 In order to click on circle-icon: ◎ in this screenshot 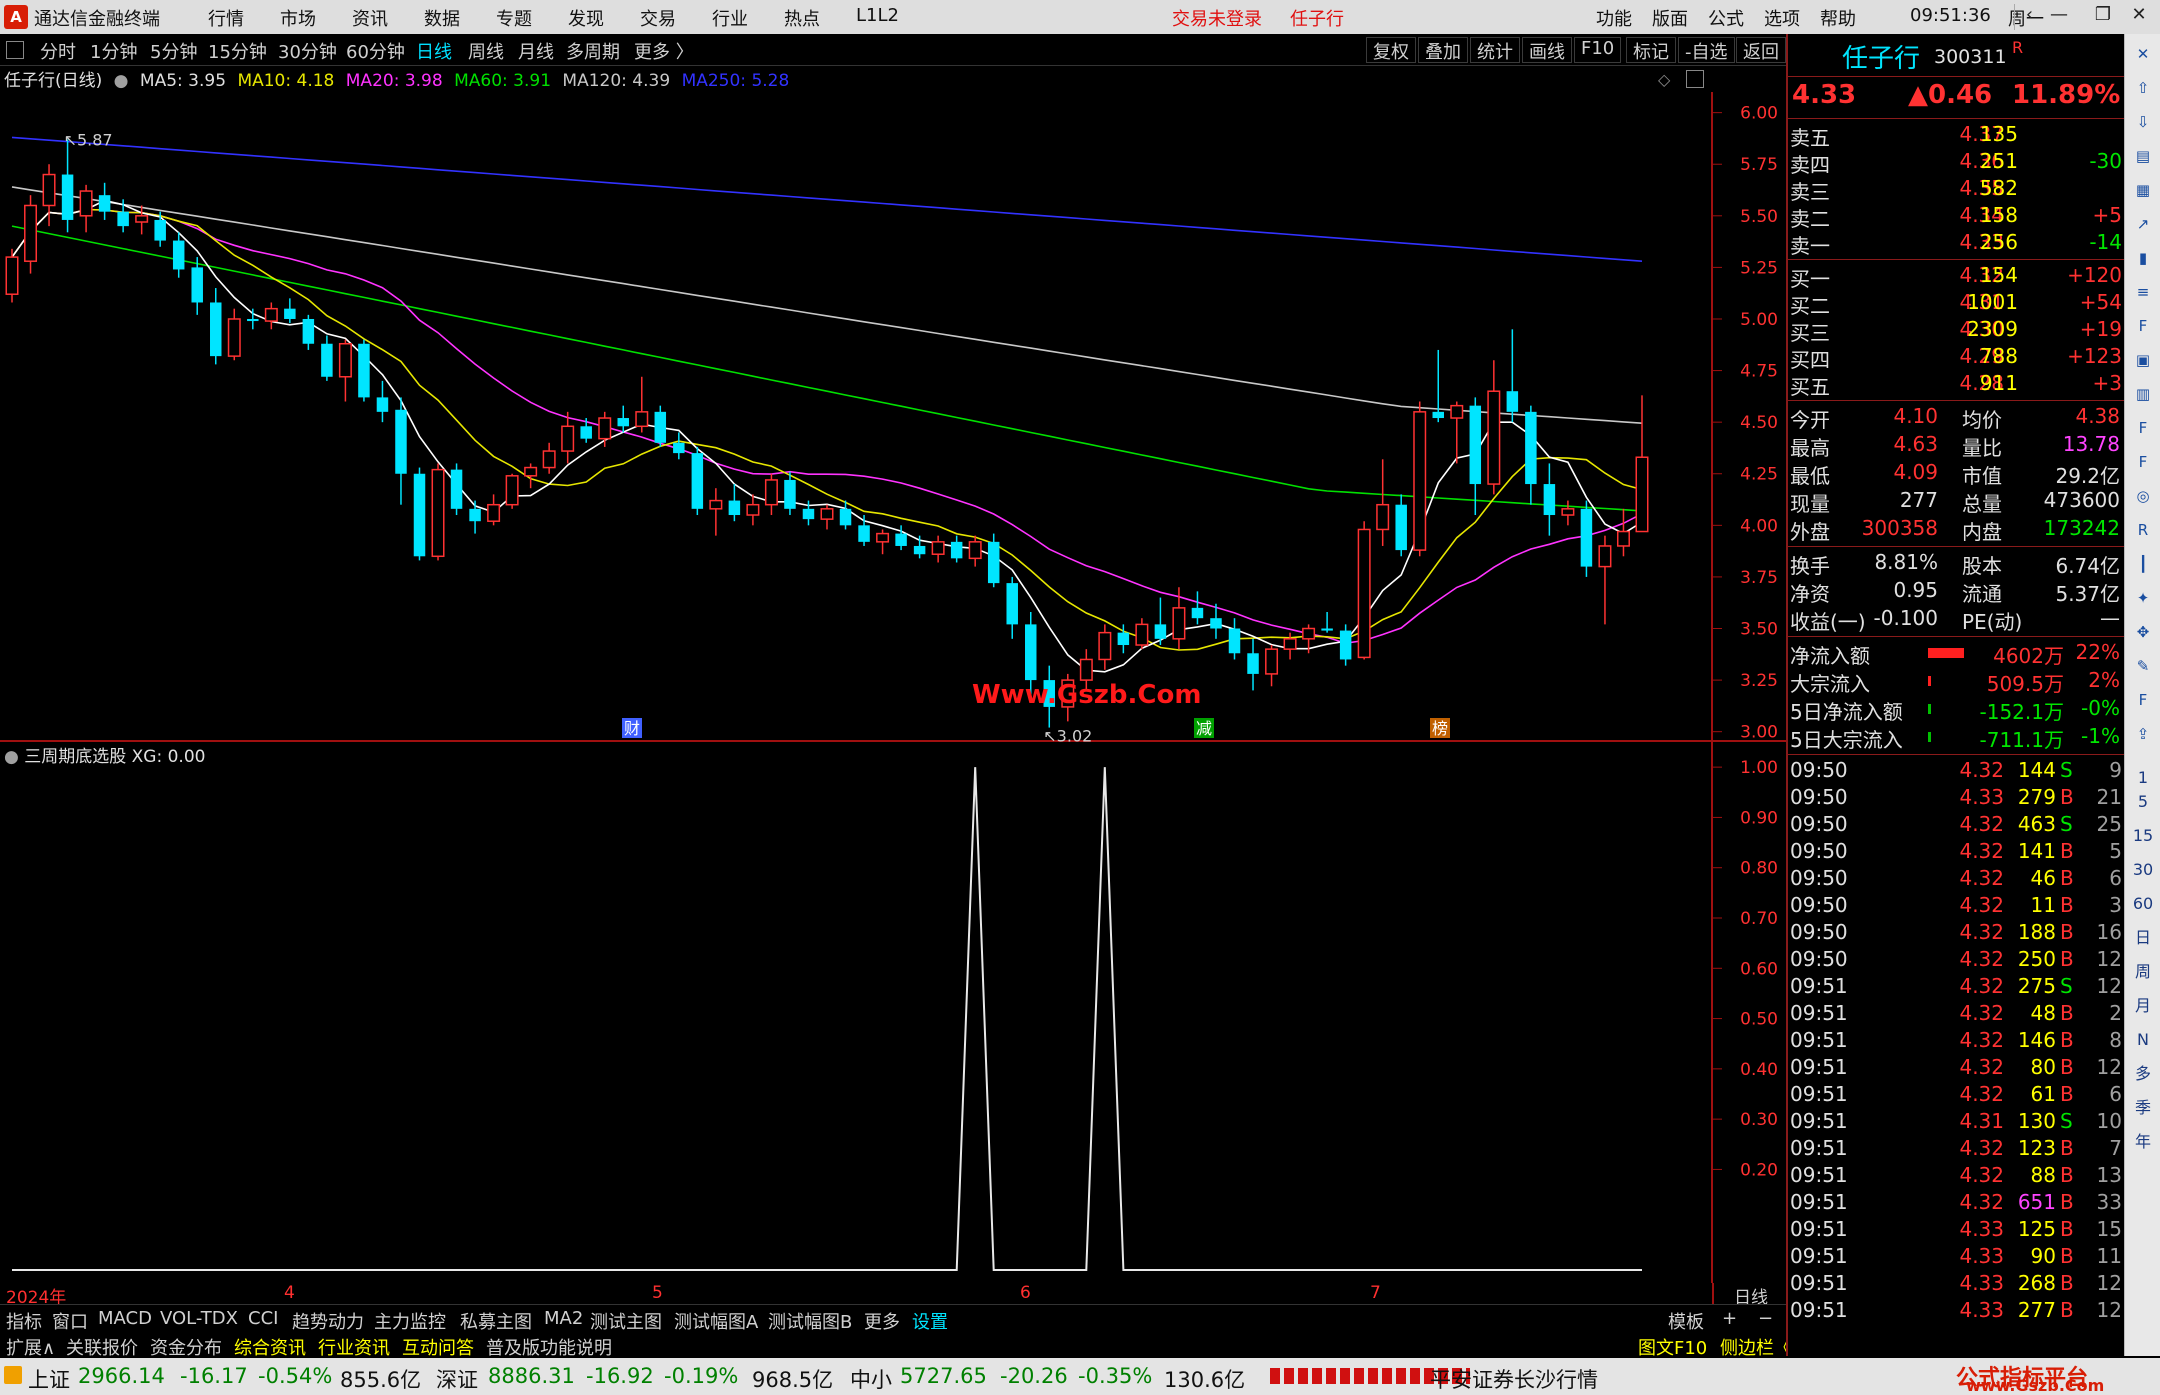, I will do `click(2143, 496)`.